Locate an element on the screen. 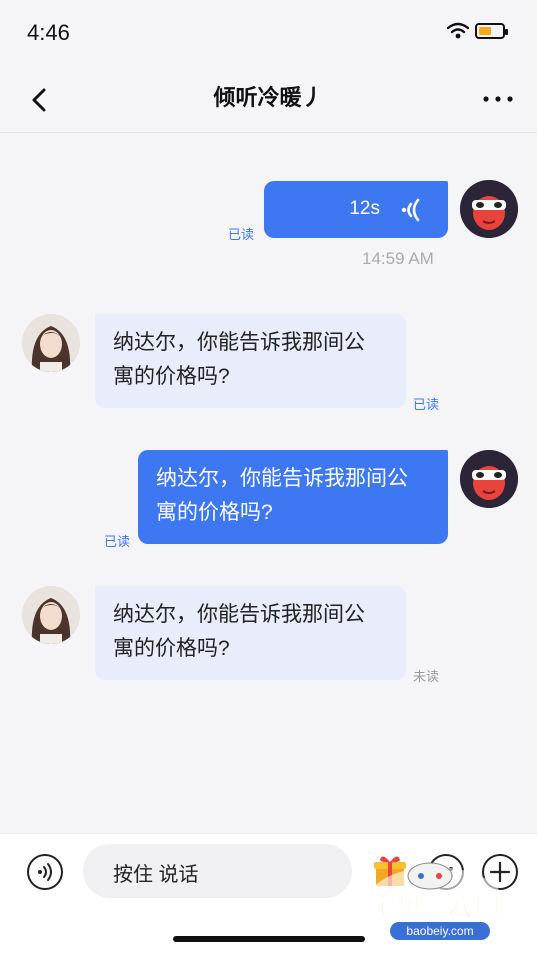 This screenshot has height=956, width=537. unread-status: 未读 is located at coordinates (426, 676).